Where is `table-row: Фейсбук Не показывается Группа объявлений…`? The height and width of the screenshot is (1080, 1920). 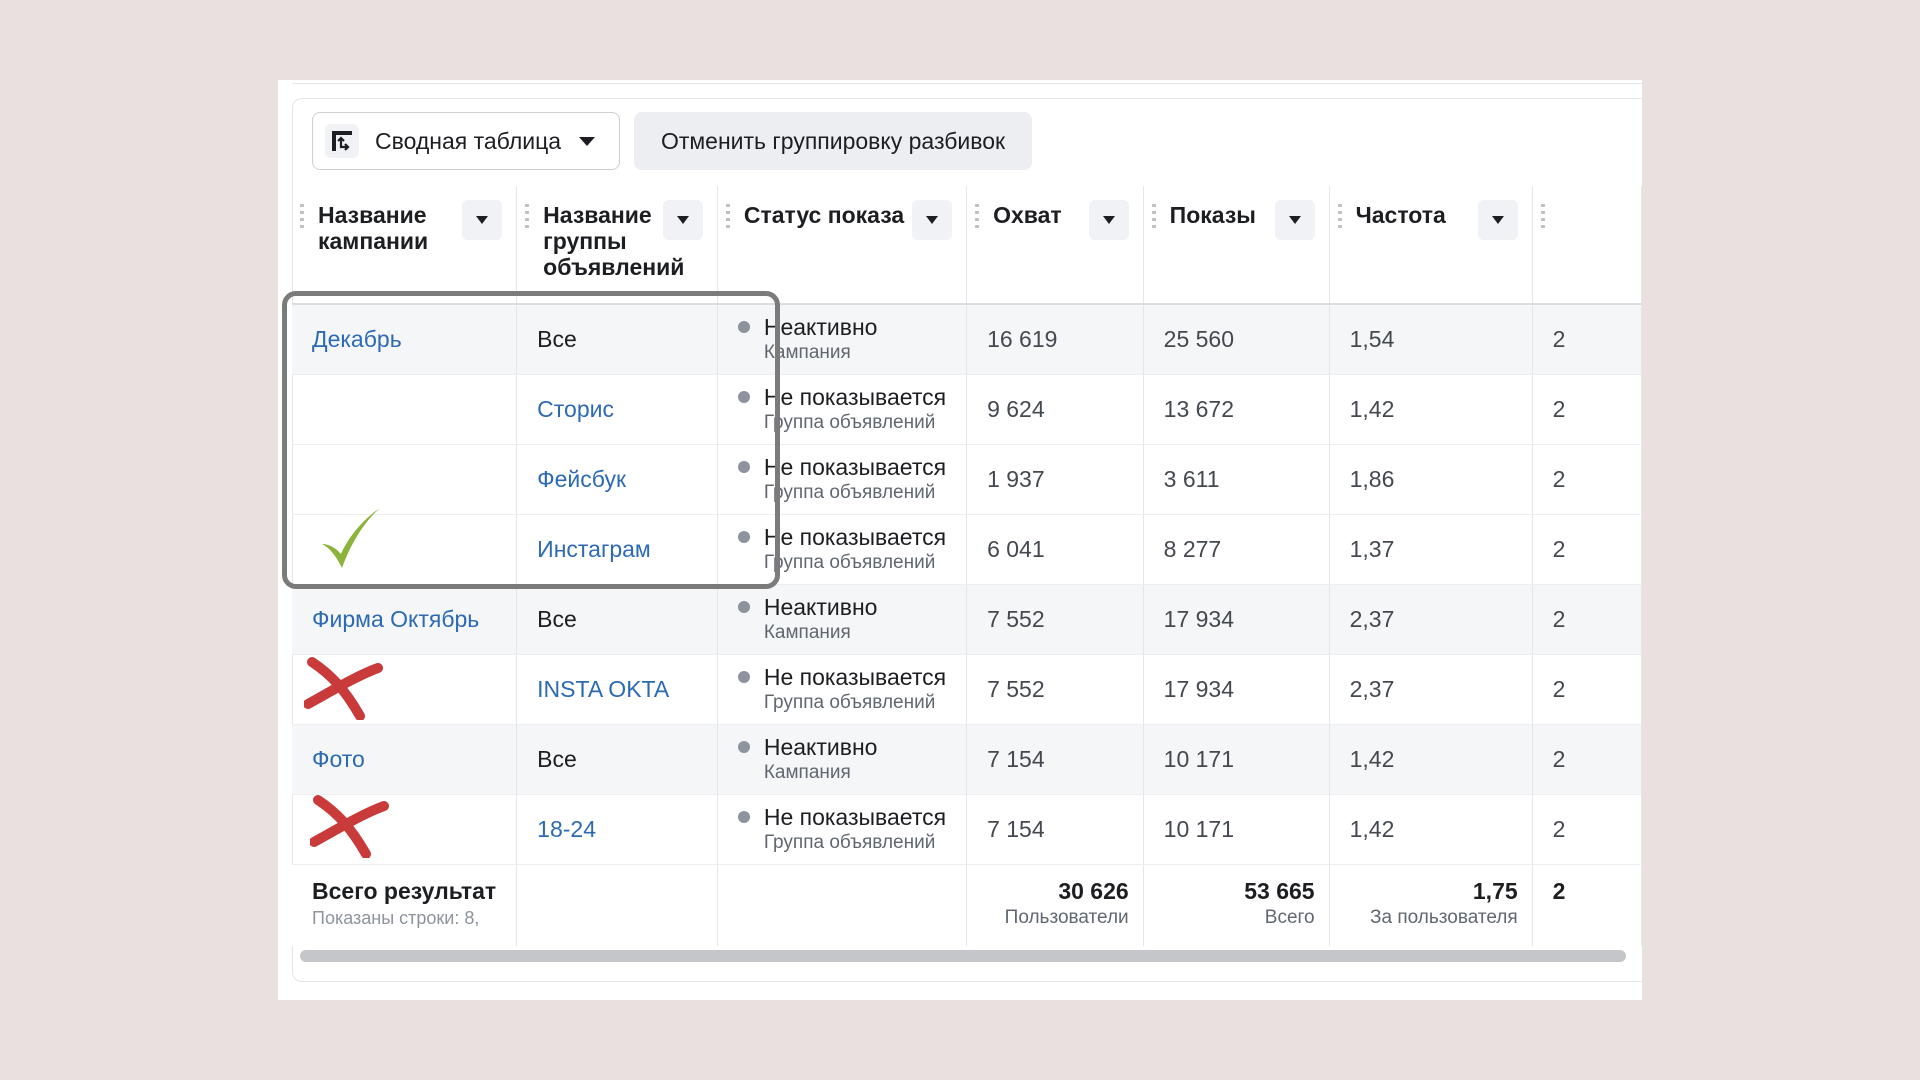 table-row: Фейсбук Не показывается Группа объявлений… is located at coordinates (967, 479).